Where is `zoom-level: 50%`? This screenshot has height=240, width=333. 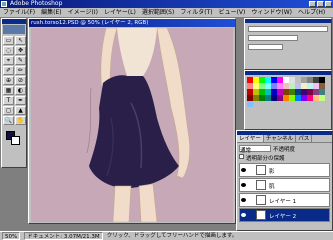
zoom-level: 50% is located at coordinates (11, 236).